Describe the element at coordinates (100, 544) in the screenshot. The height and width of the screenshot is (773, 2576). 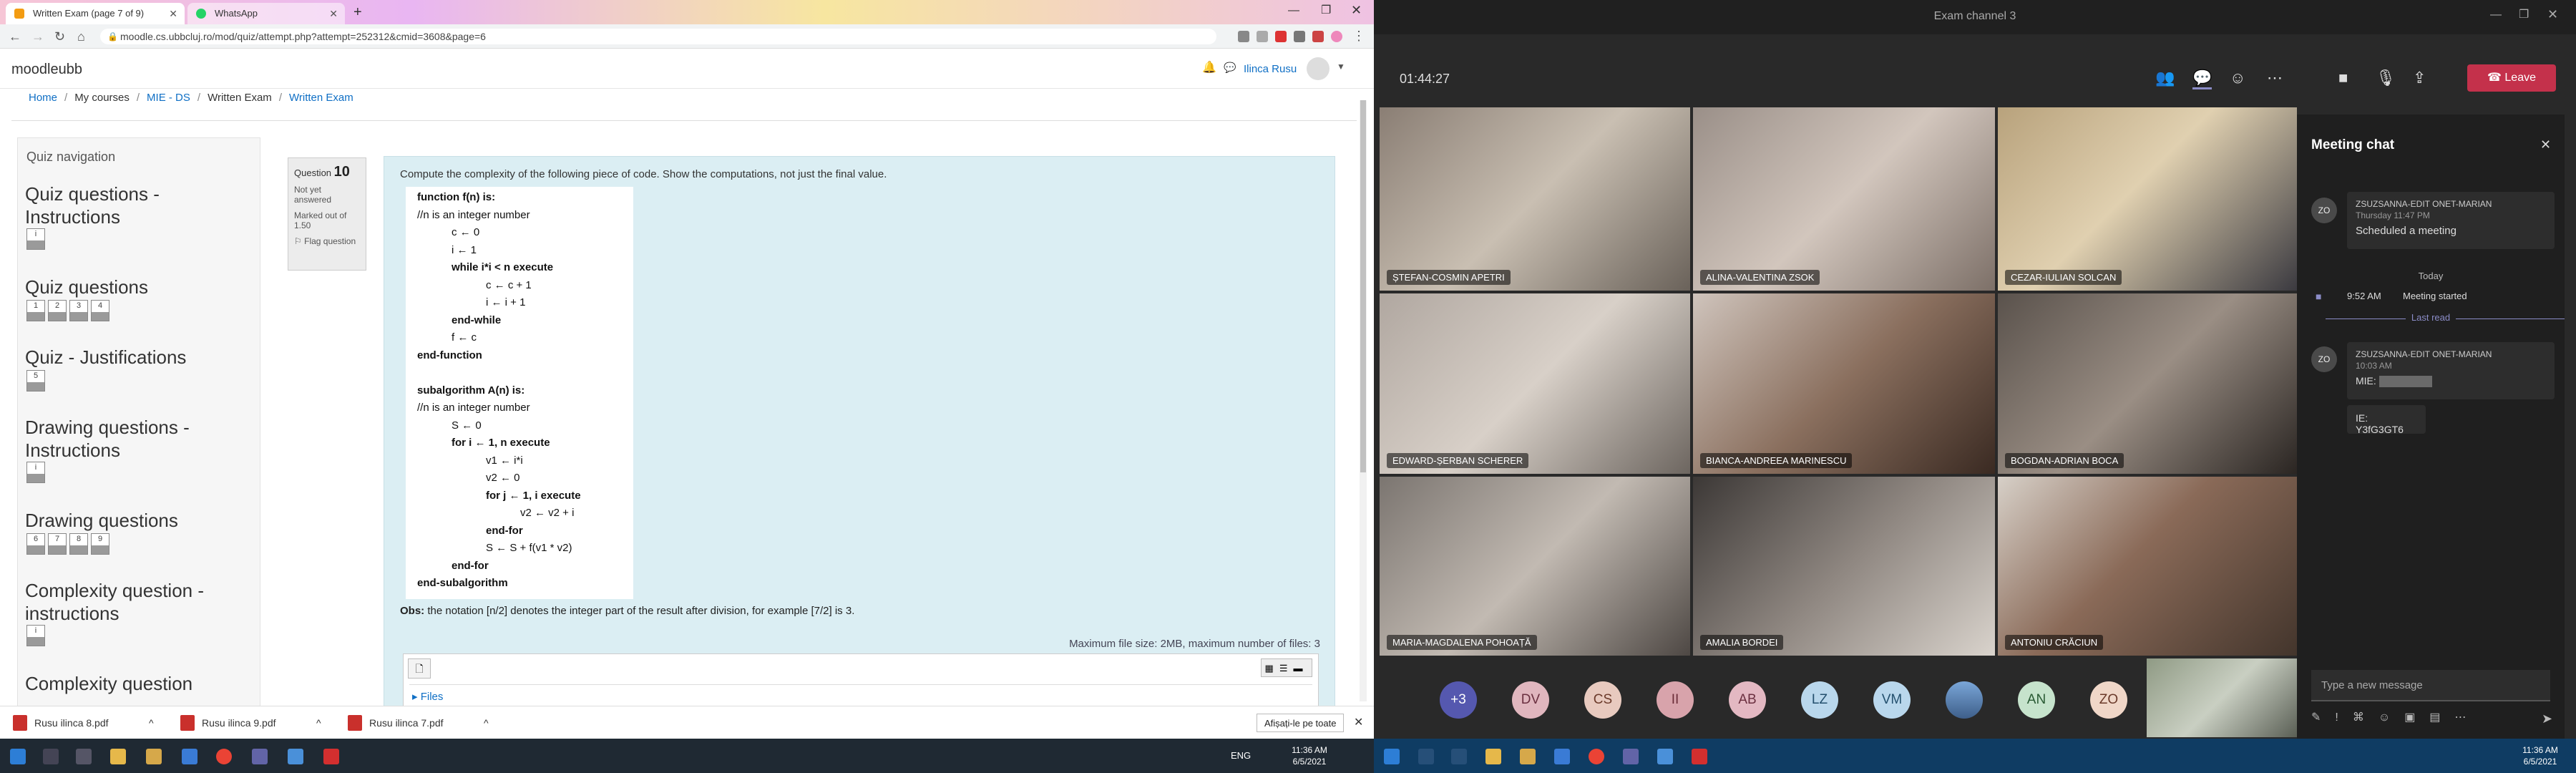
I see `quiz-nav-button: 9` at that location.